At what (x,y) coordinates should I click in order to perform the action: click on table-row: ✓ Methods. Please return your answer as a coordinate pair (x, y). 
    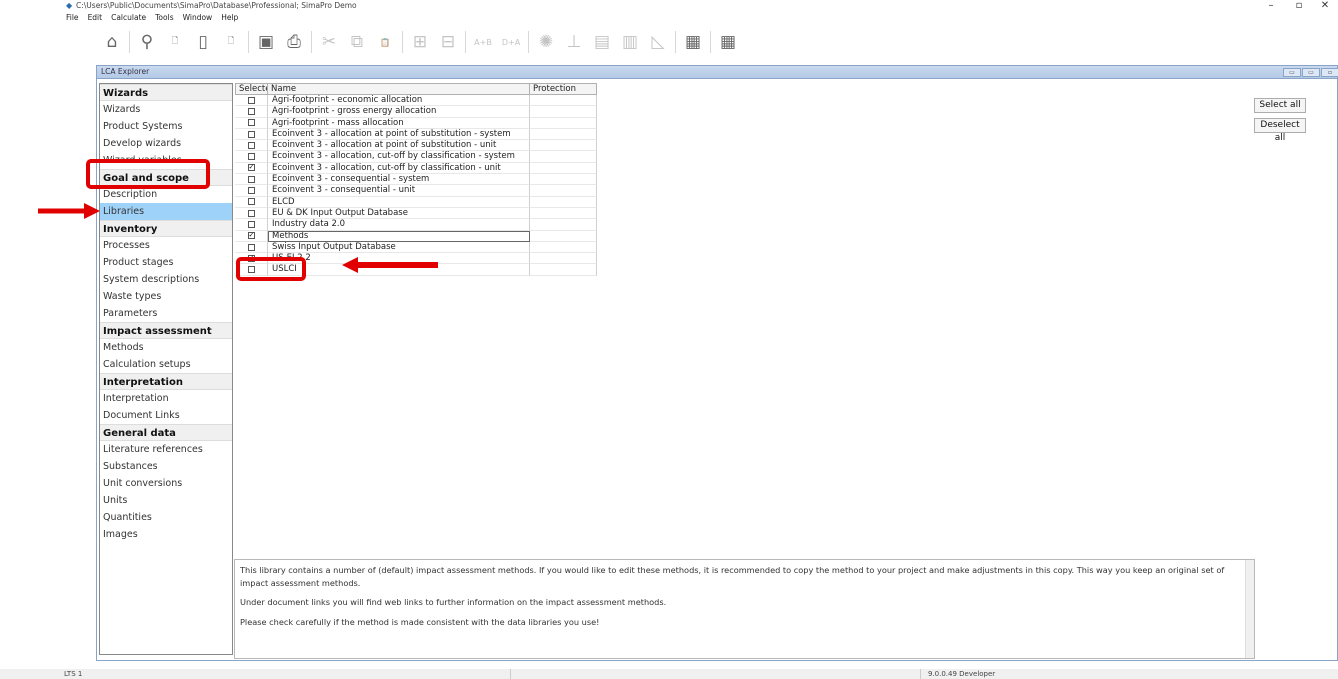
    Looking at the image, I should click on (416, 236).